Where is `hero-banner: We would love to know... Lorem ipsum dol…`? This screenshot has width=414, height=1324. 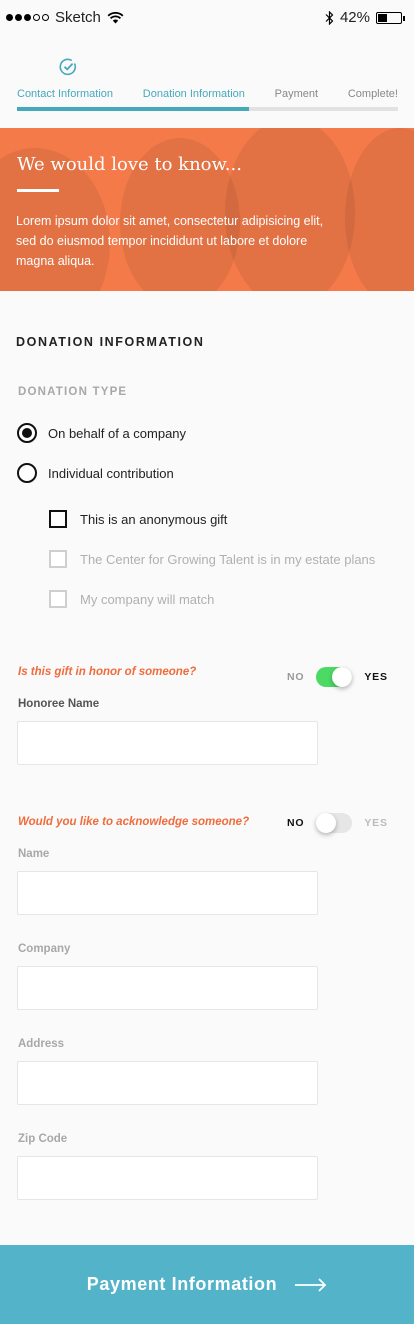 hero-banner: We would love to know... Lorem ipsum dol… is located at coordinates (207, 209).